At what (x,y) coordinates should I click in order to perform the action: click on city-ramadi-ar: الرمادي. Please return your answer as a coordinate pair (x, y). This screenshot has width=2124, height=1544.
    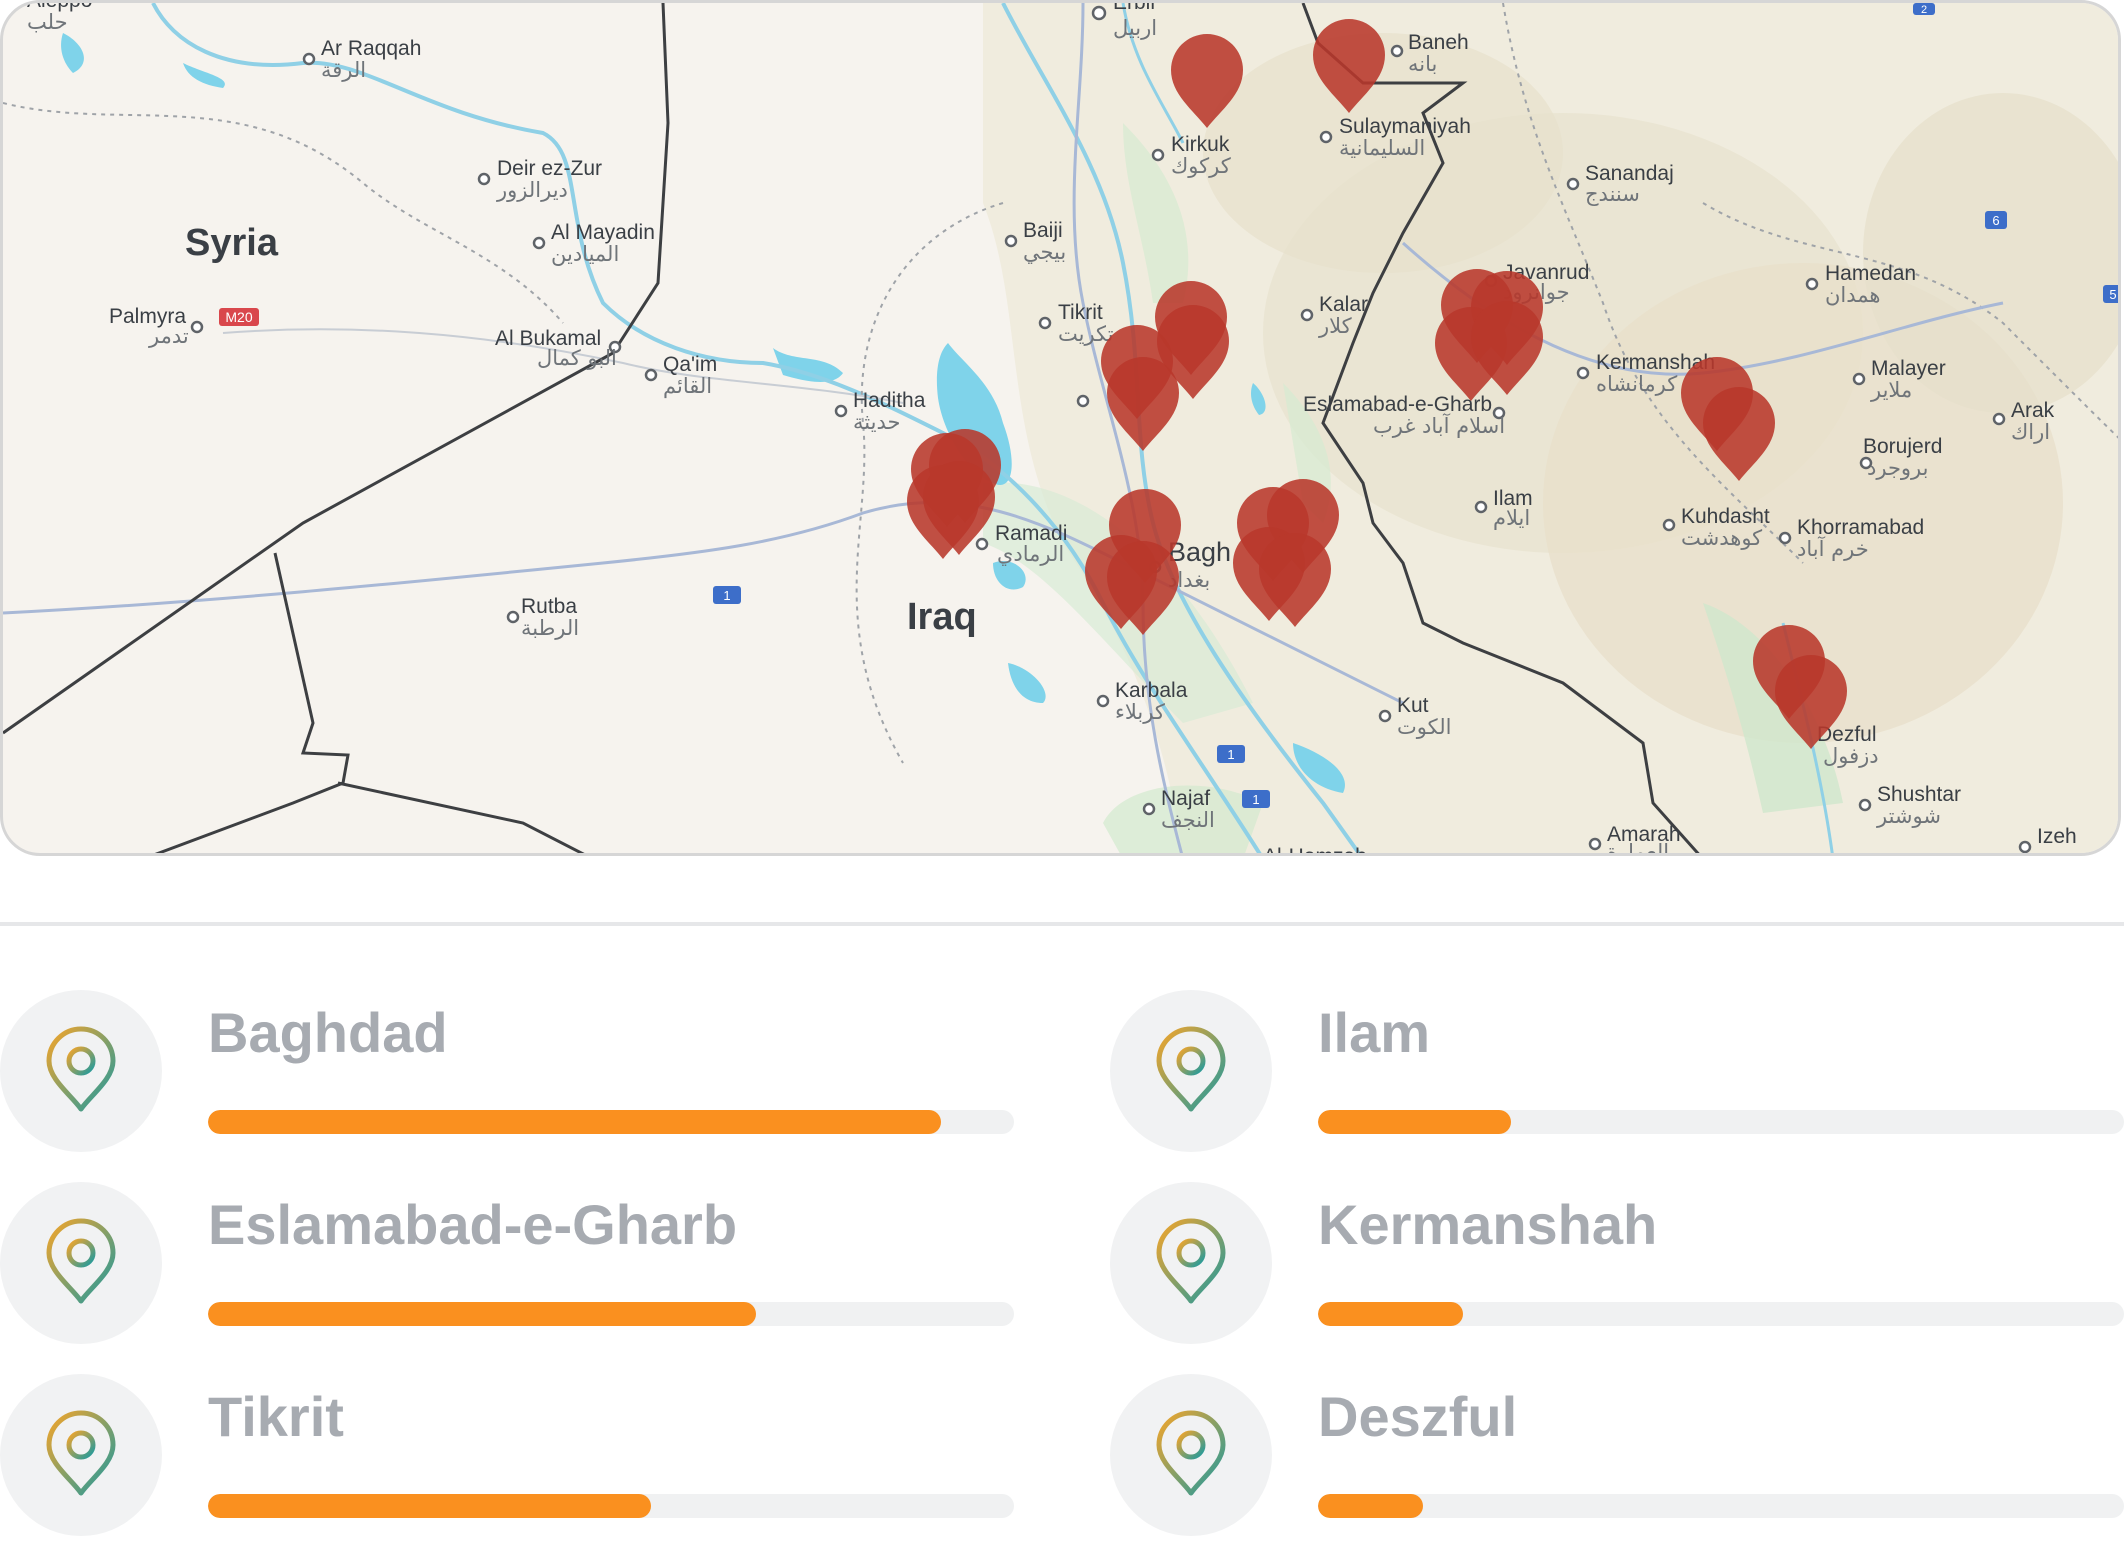
    Looking at the image, I should click on (1030, 554).